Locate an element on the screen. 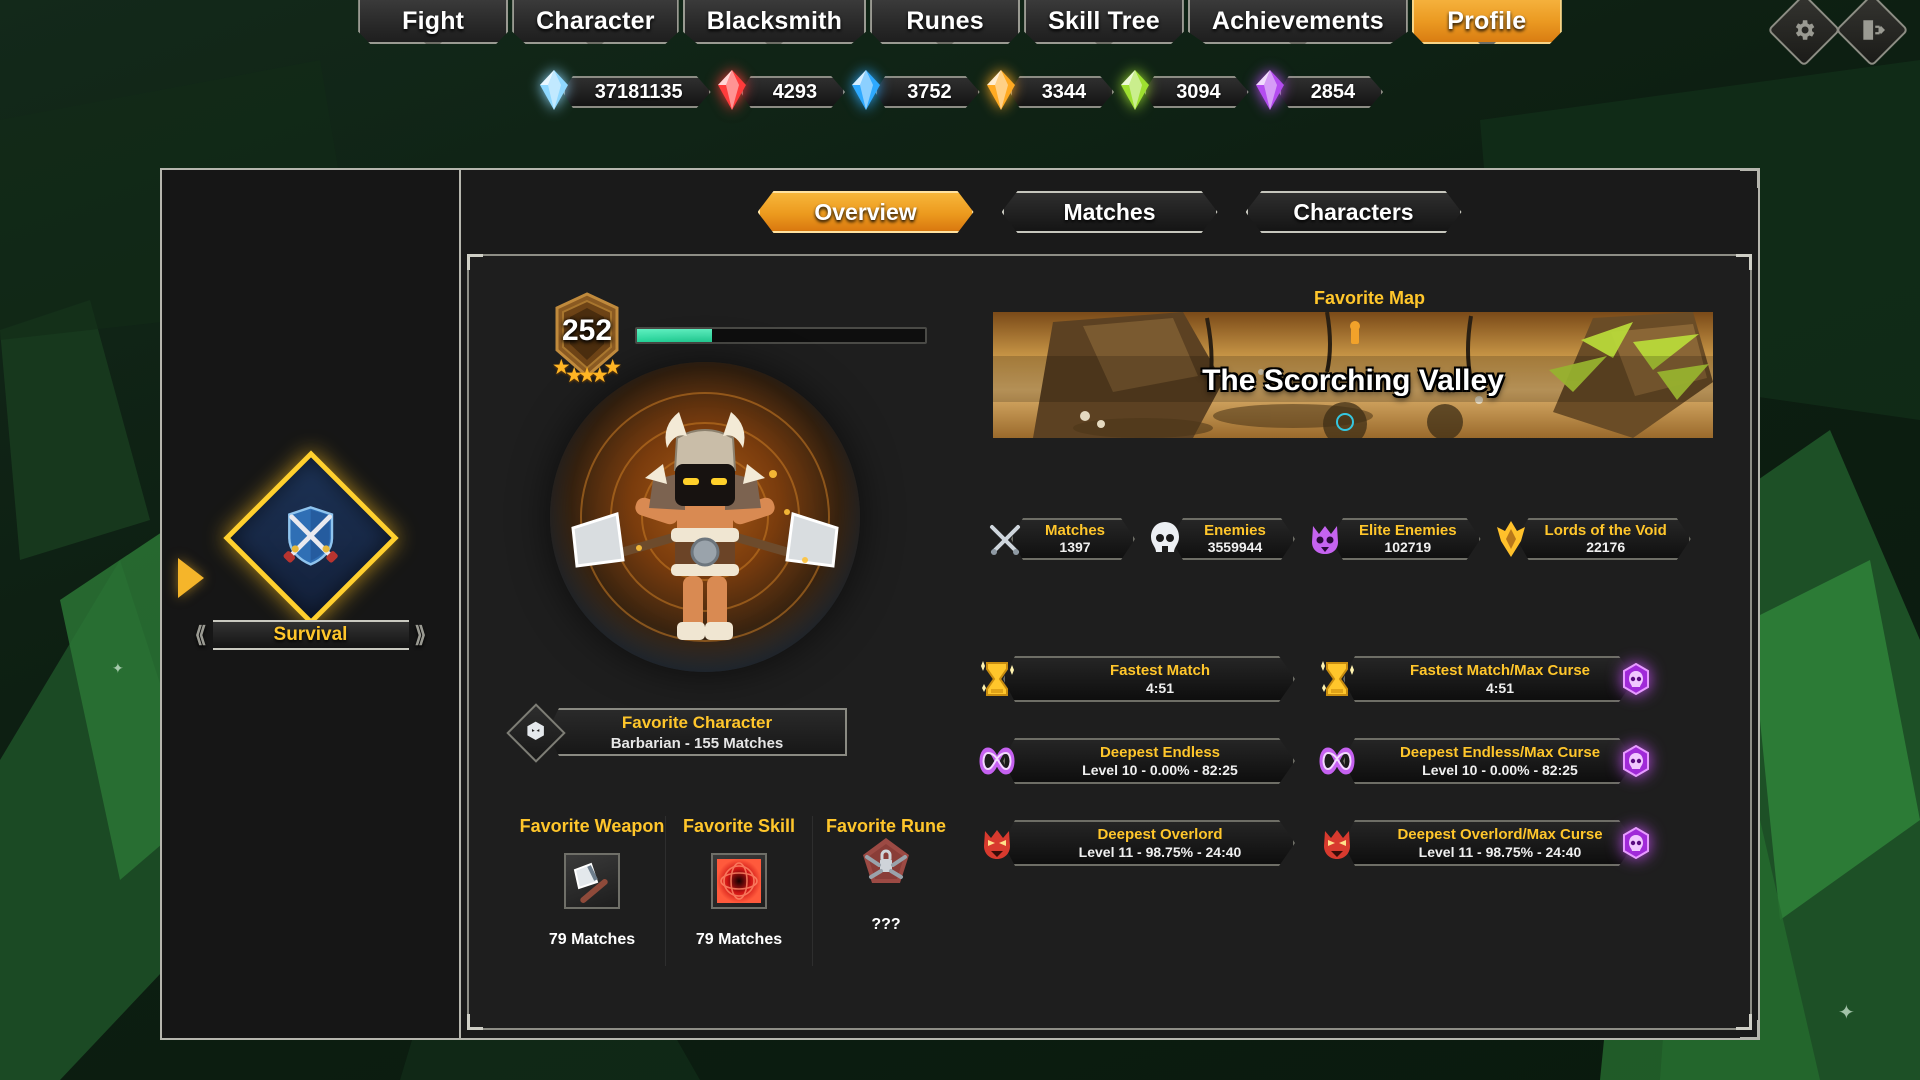 The width and height of the screenshot is (1920, 1080). currency-value: 4293 is located at coordinates (795, 91).